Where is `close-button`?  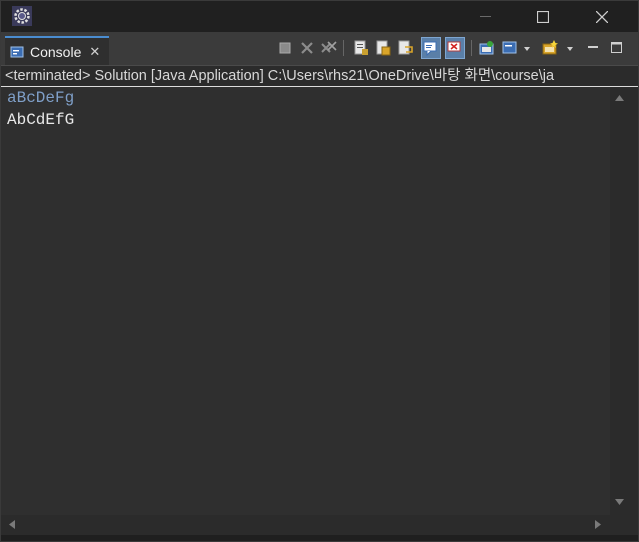
close-button is located at coordinates (602, 16).